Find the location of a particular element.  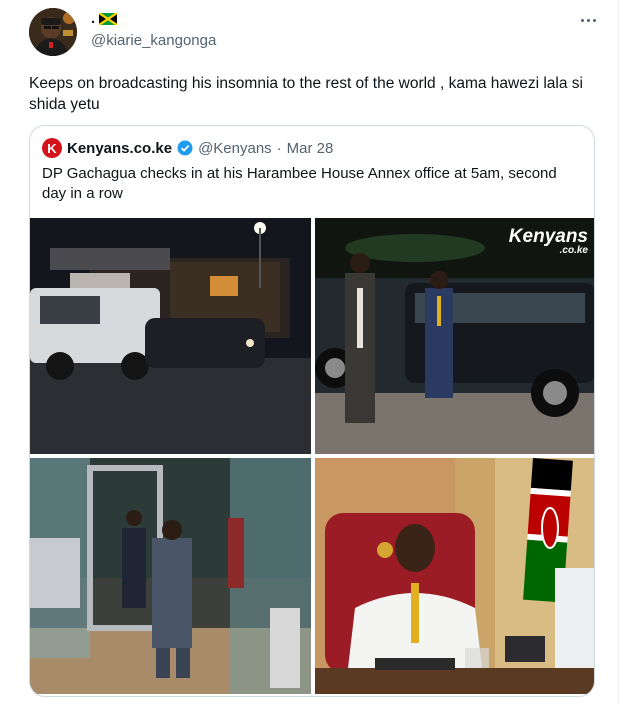

kenyans-watermark: Kenyans .co.ke is located at coordinates (548, 241).